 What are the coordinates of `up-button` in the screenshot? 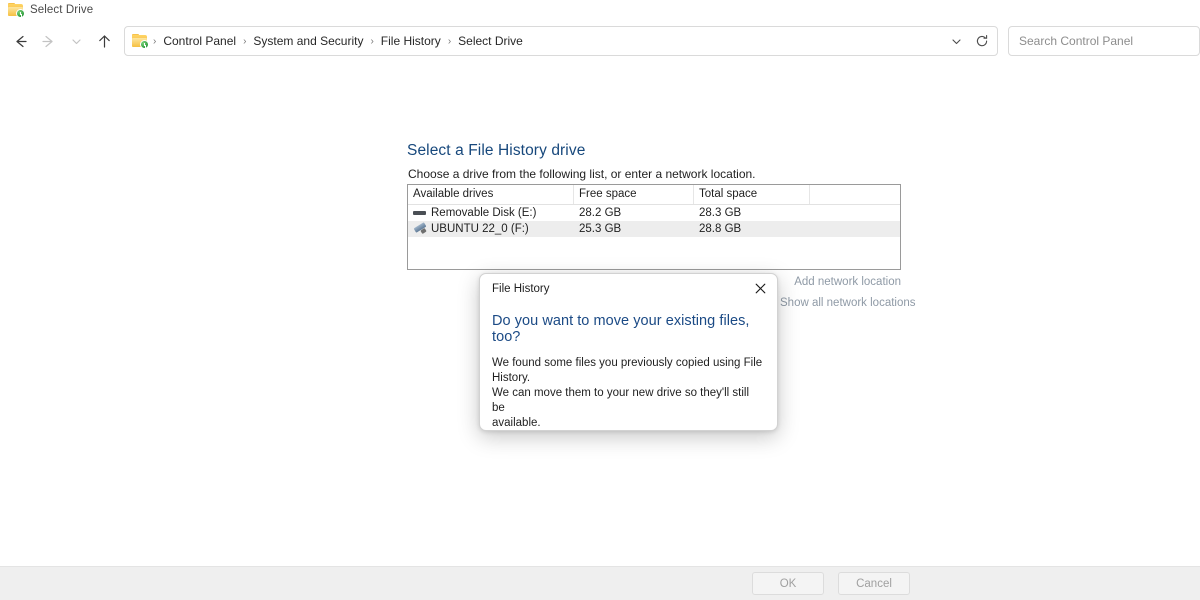 It's located at (104, 41).